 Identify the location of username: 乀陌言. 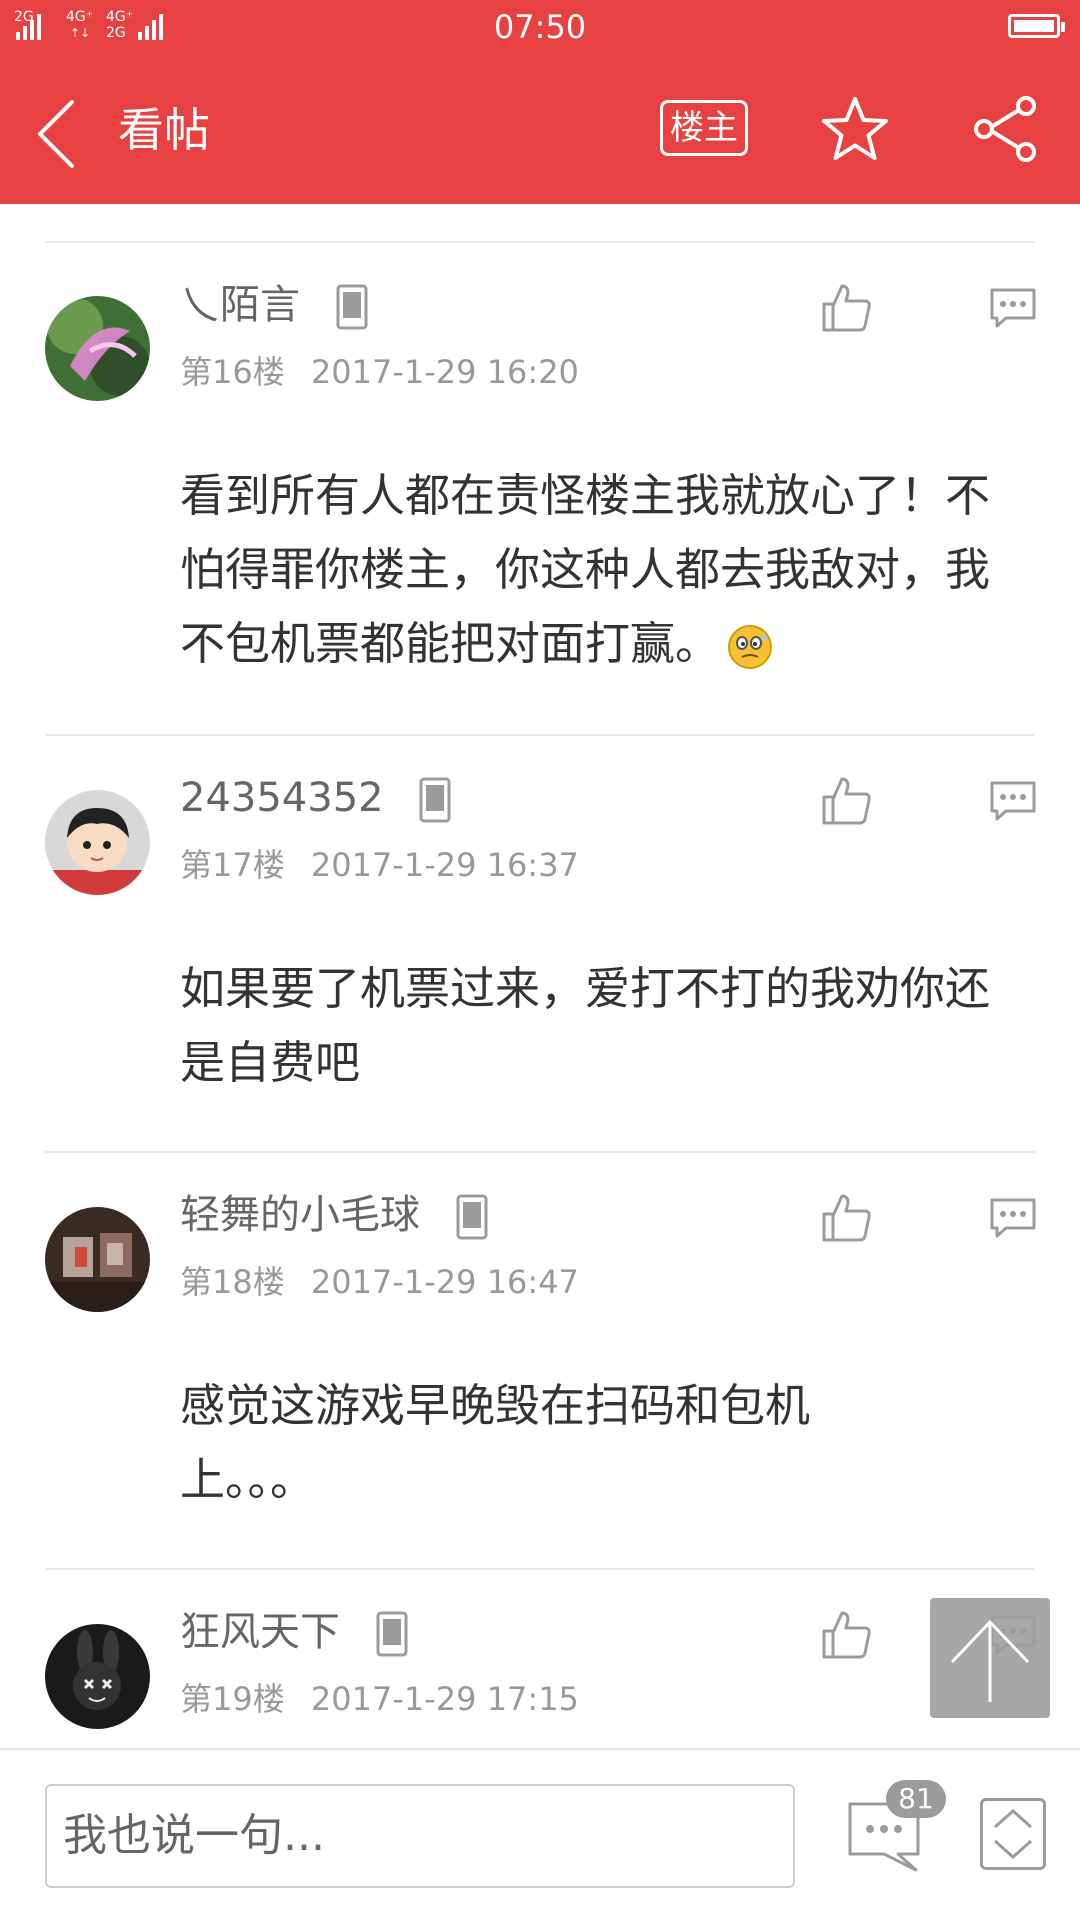
(274, 305).